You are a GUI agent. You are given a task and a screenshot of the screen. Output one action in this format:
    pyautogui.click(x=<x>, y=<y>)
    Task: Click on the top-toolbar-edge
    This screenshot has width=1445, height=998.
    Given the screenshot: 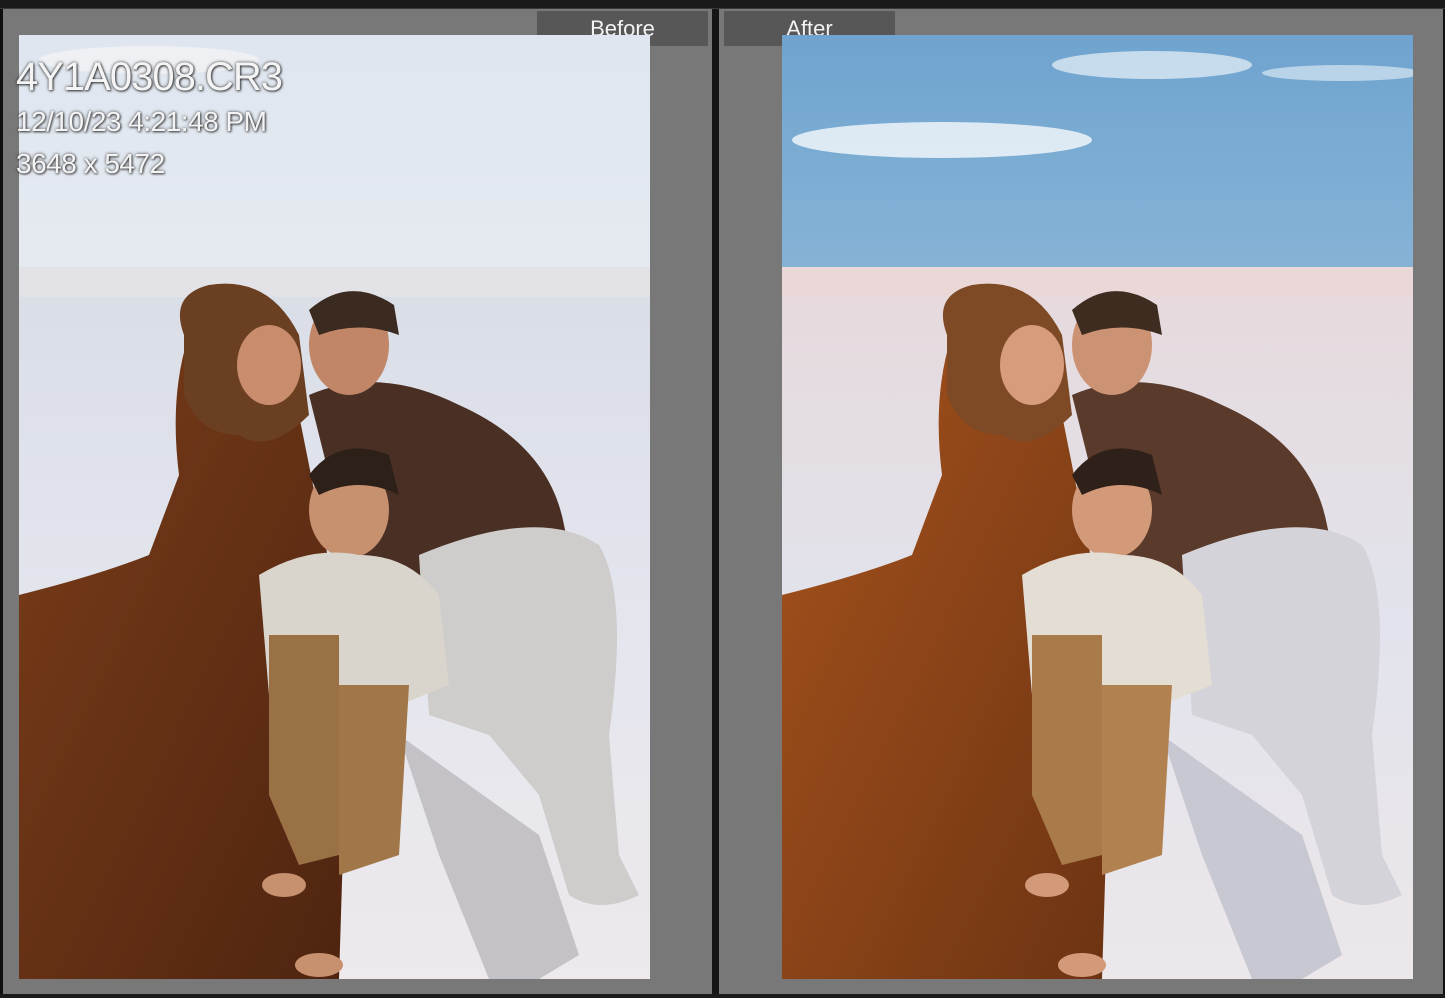 What is the action you would take?
    pyautogui.click(x=722, y=4)
    